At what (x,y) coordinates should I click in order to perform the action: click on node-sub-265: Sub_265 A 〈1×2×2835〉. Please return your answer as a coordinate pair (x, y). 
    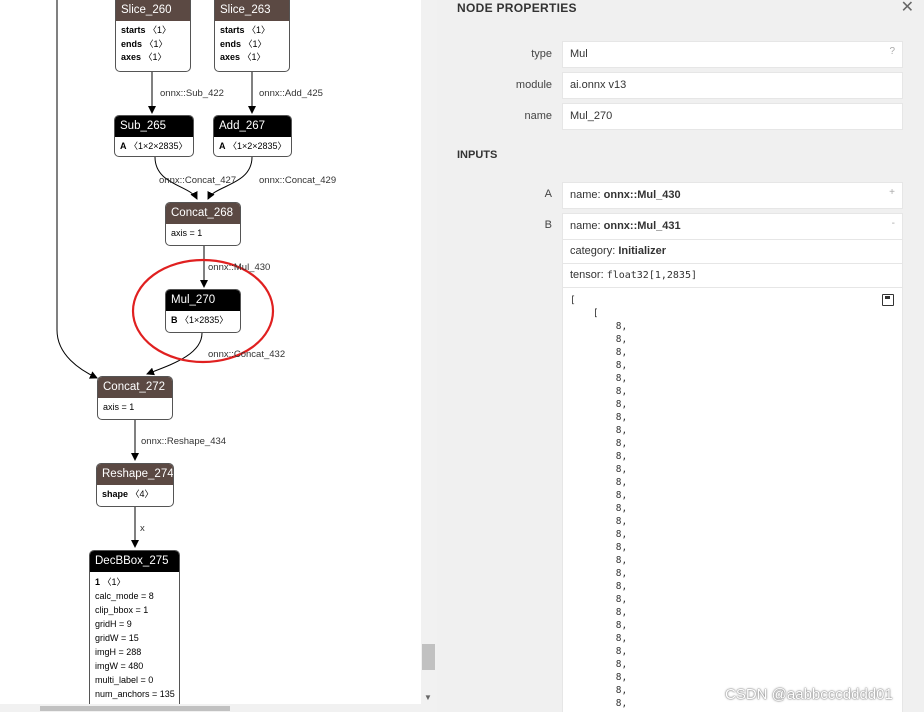
    Looking at the image, I should click on (154, 136).